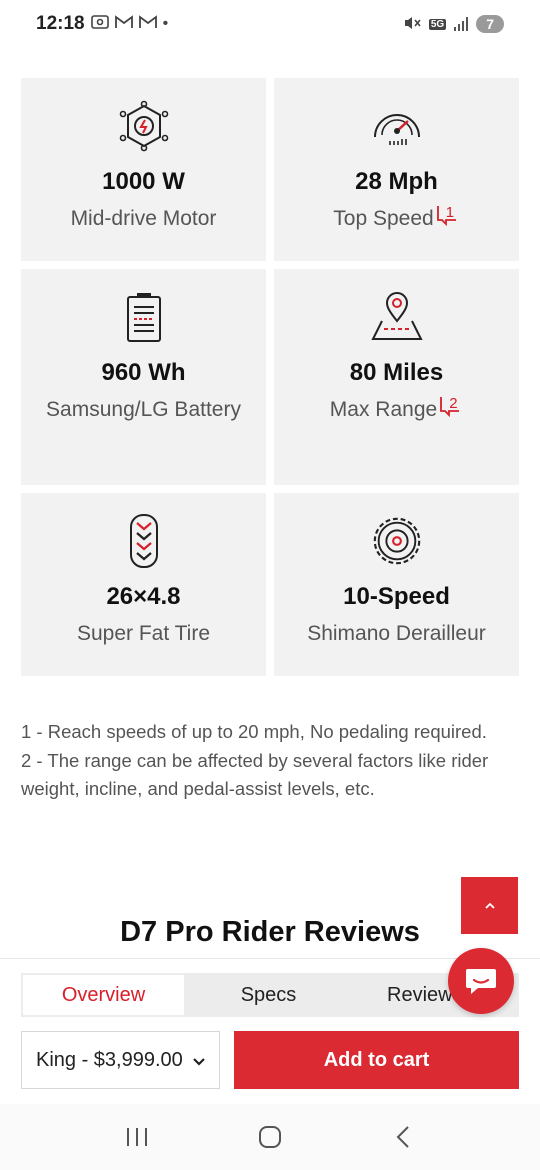 This screenshot has width=540, height=1170. I want to click on spec-label: Max Range 2, so click(396, 410).